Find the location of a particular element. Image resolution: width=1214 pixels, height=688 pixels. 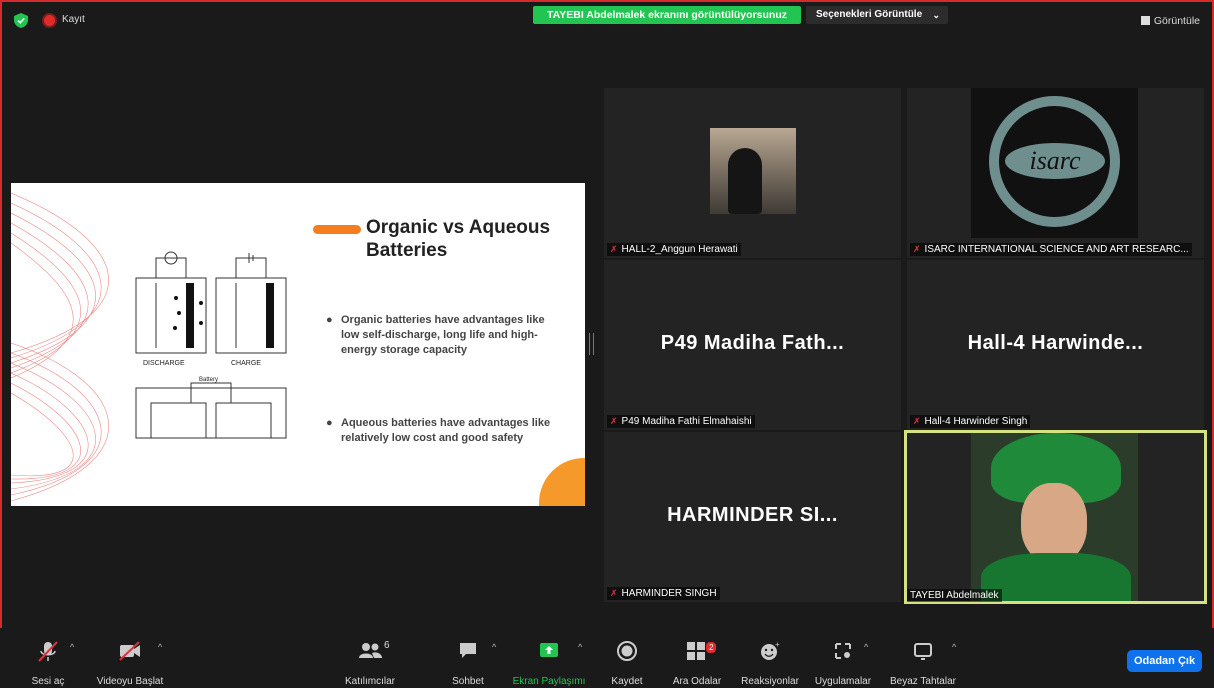

share-screen-button: Ekran Paylaşımı is located at coordinates (549, 663).